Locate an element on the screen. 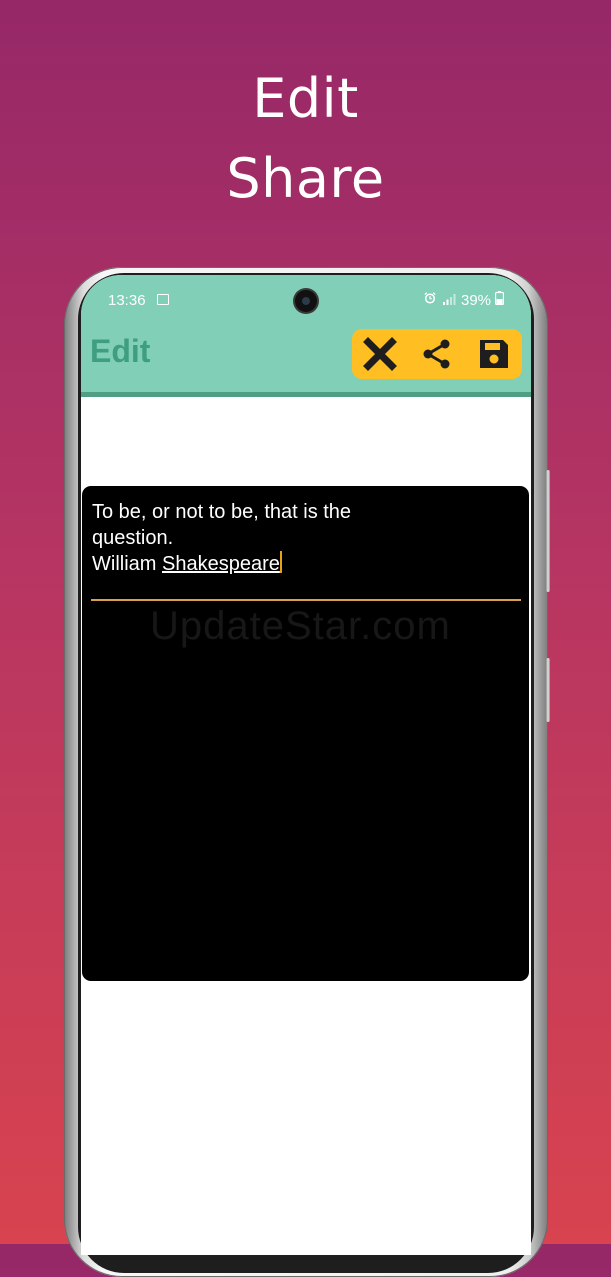  note-line-2-prefix: William is located at coordinates (127, 564).